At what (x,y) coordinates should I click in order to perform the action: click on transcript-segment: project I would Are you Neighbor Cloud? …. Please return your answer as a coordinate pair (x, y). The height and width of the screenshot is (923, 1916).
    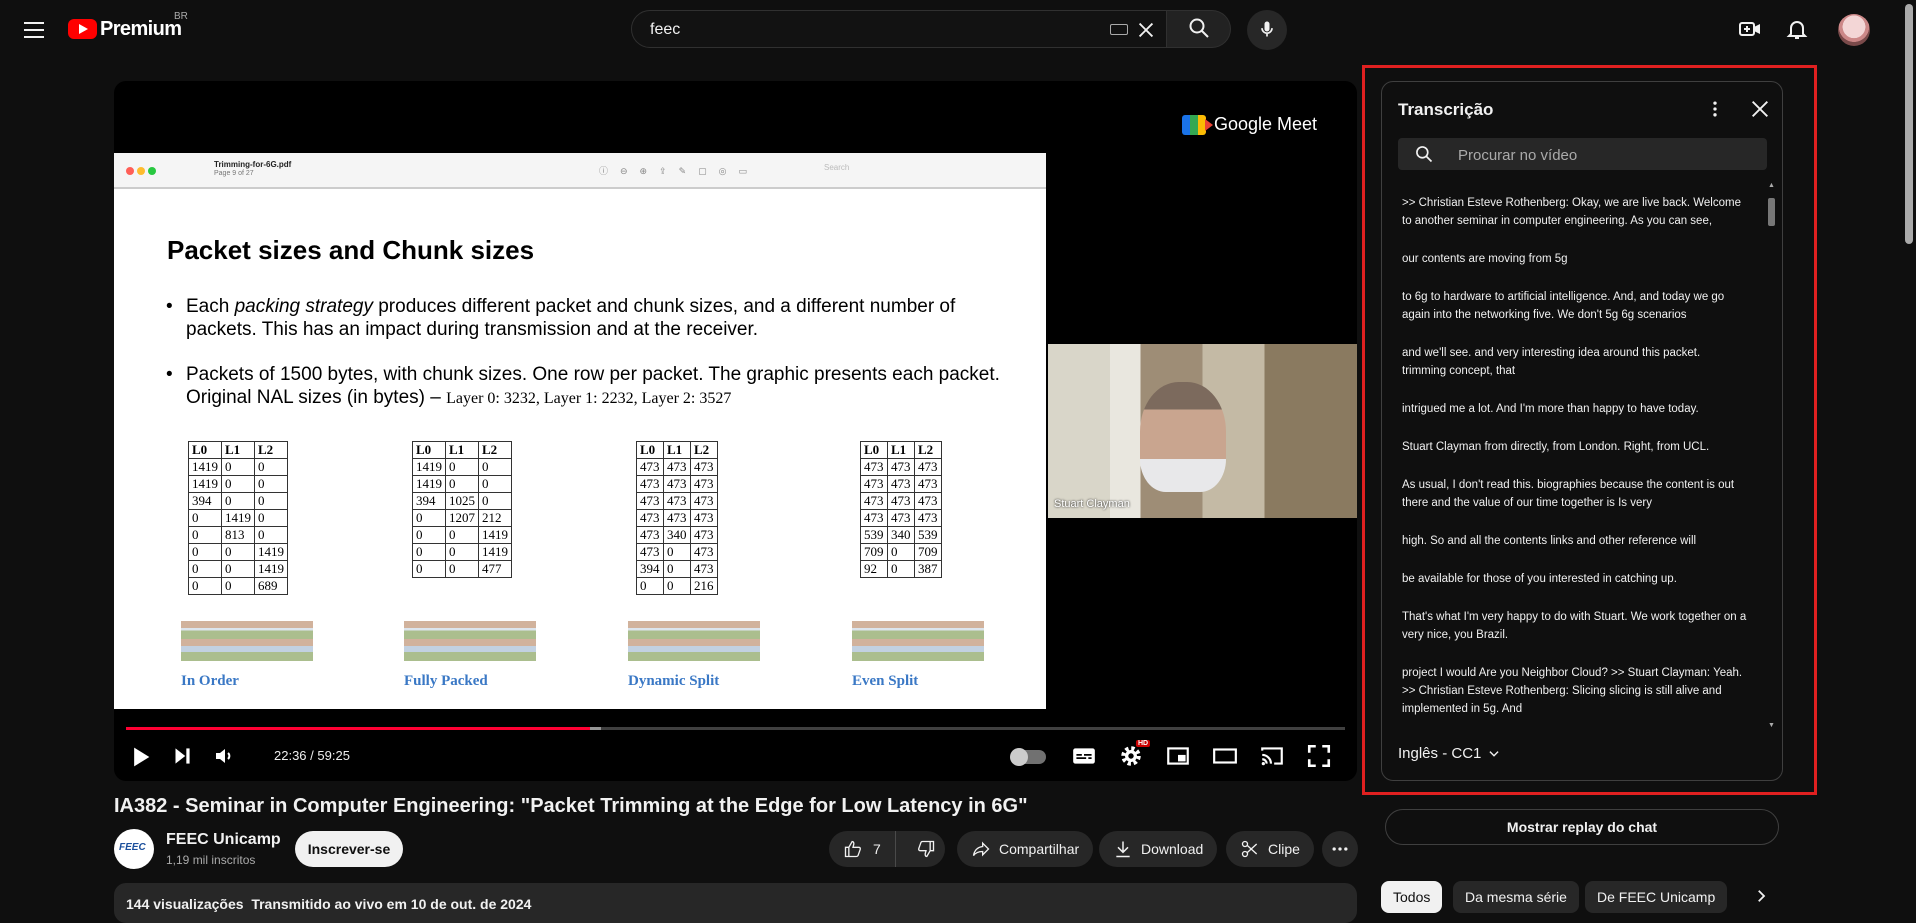
    Looking at the image, I should click on (1574, 691).